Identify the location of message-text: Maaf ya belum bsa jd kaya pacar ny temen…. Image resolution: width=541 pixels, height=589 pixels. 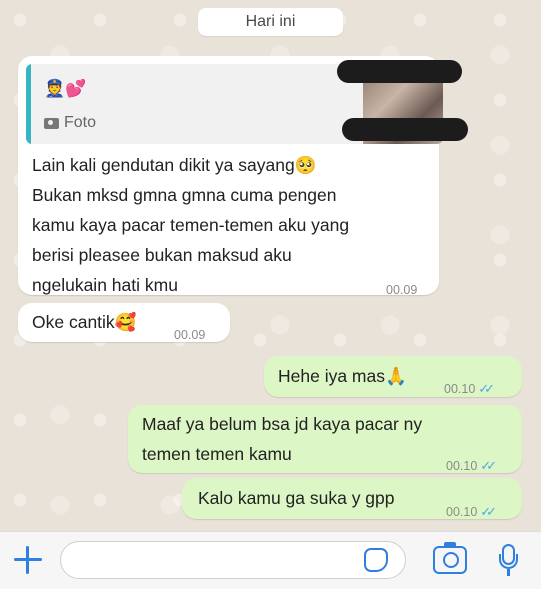
(282, 439).